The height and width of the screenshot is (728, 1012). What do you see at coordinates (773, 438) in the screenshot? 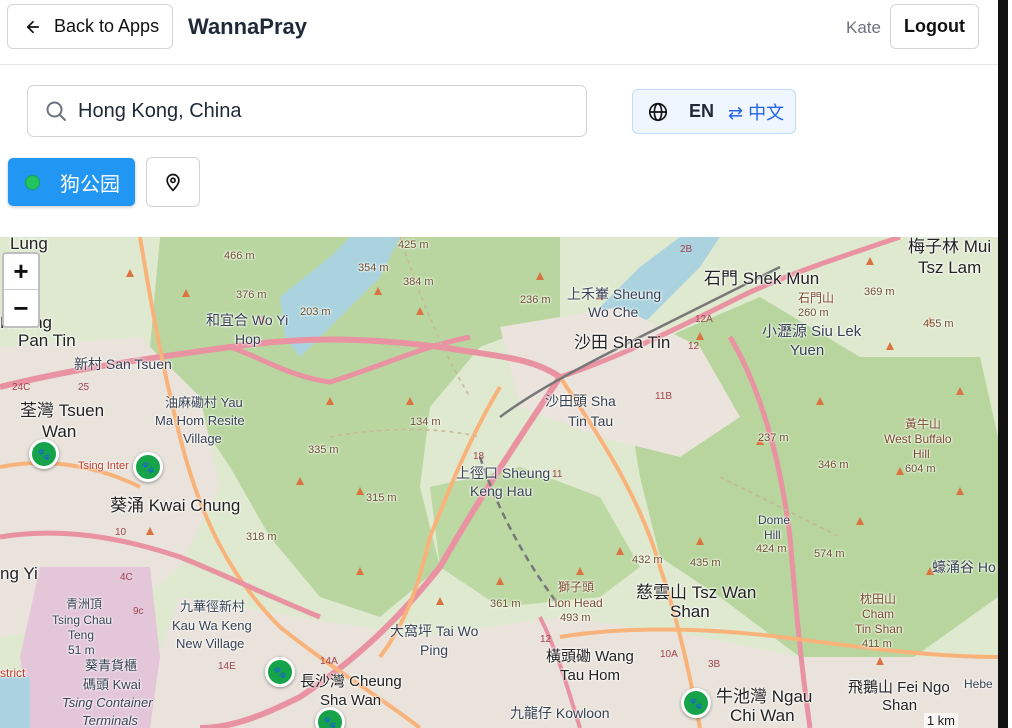
I see `map-label: 237 m` at bounding box center [773, 438].